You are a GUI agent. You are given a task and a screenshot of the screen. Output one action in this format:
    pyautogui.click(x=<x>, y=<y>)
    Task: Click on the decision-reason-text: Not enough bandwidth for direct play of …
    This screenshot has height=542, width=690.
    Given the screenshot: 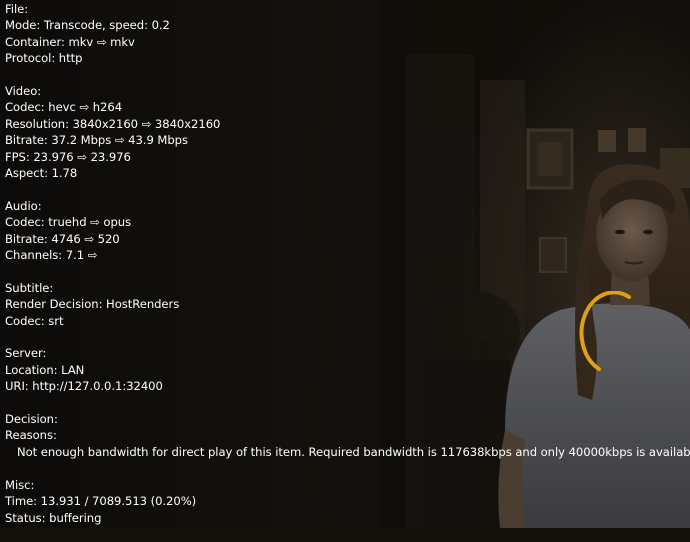 What is the action you would take?
    pyautogui.click(x=353, y=451)
    